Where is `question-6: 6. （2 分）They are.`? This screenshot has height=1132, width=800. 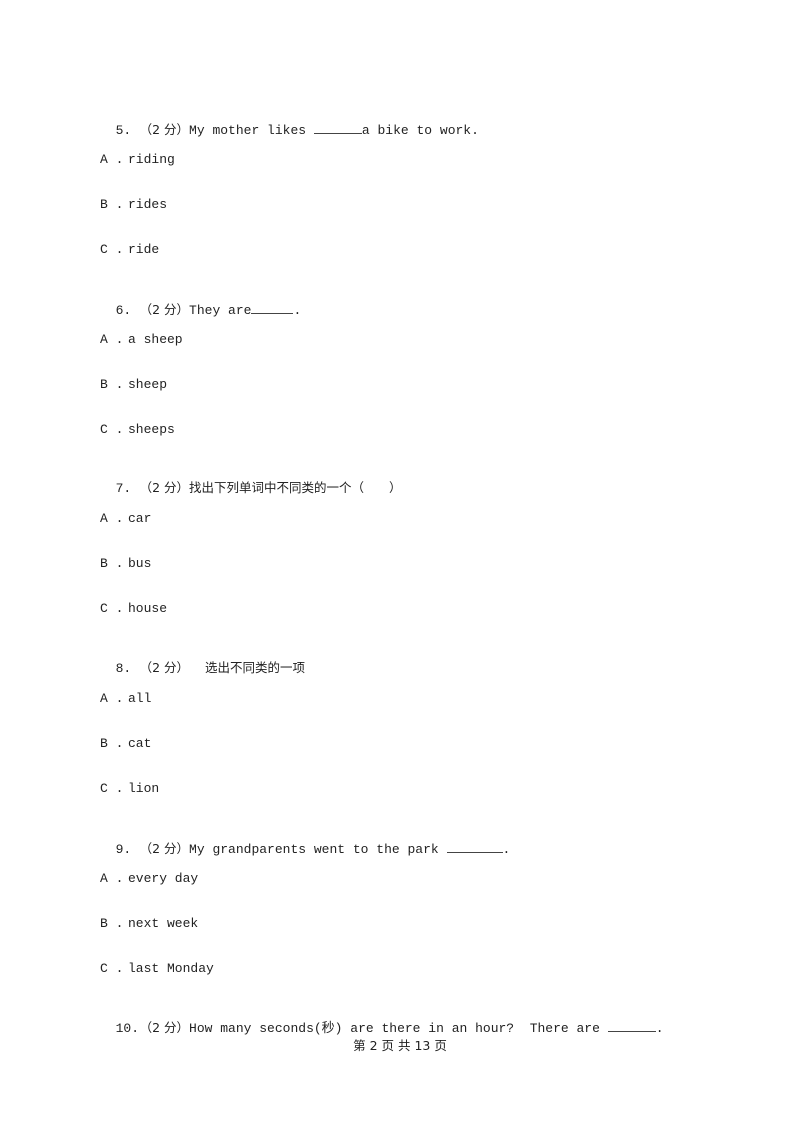 question-6: 6. （2 分）They are. is located at coordinates (201, 302).